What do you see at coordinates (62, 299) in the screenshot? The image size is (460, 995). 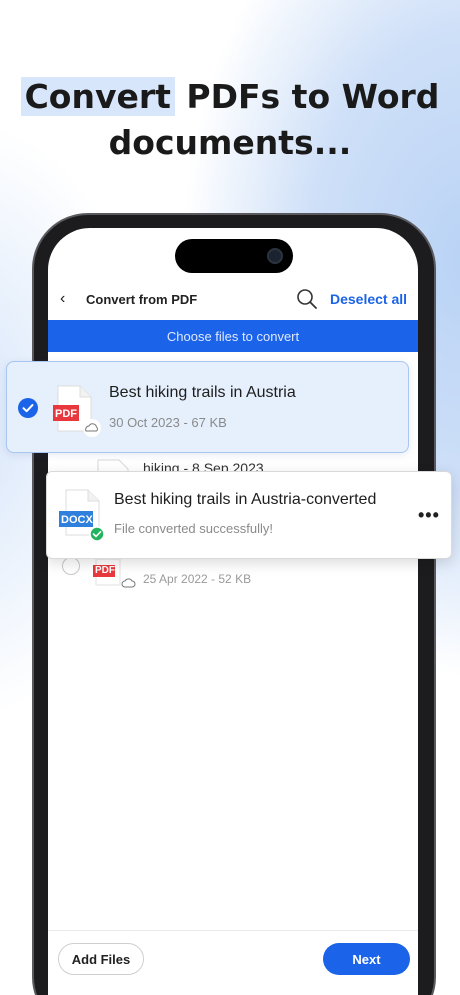 I see `back-button: ‹` at bounding box center [62, 299].